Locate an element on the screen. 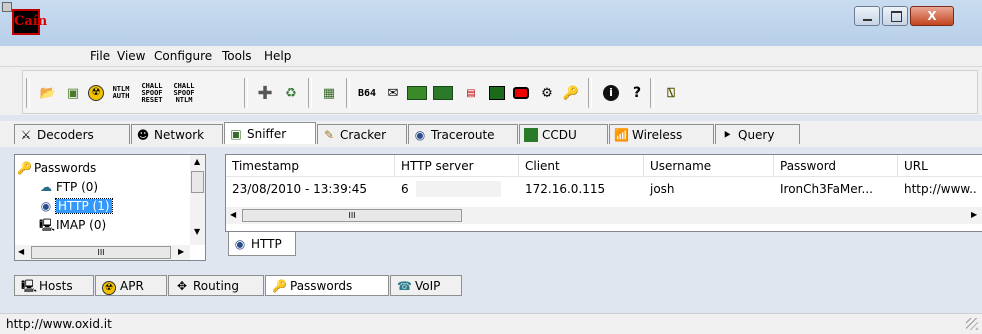 Image resolution: width=982 pixels, height=334 pixels. lsa-secrets-icon: ✉ is located at coordinates (393, 93).